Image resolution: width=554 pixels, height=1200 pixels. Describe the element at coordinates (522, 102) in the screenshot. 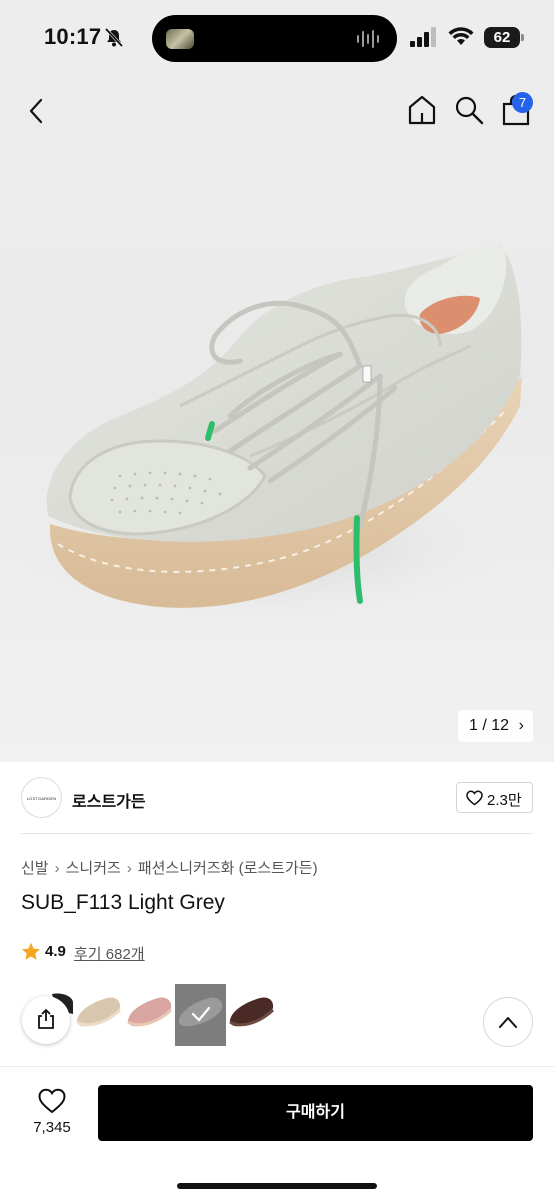

I see `cart-count-badge: 7` at that location.